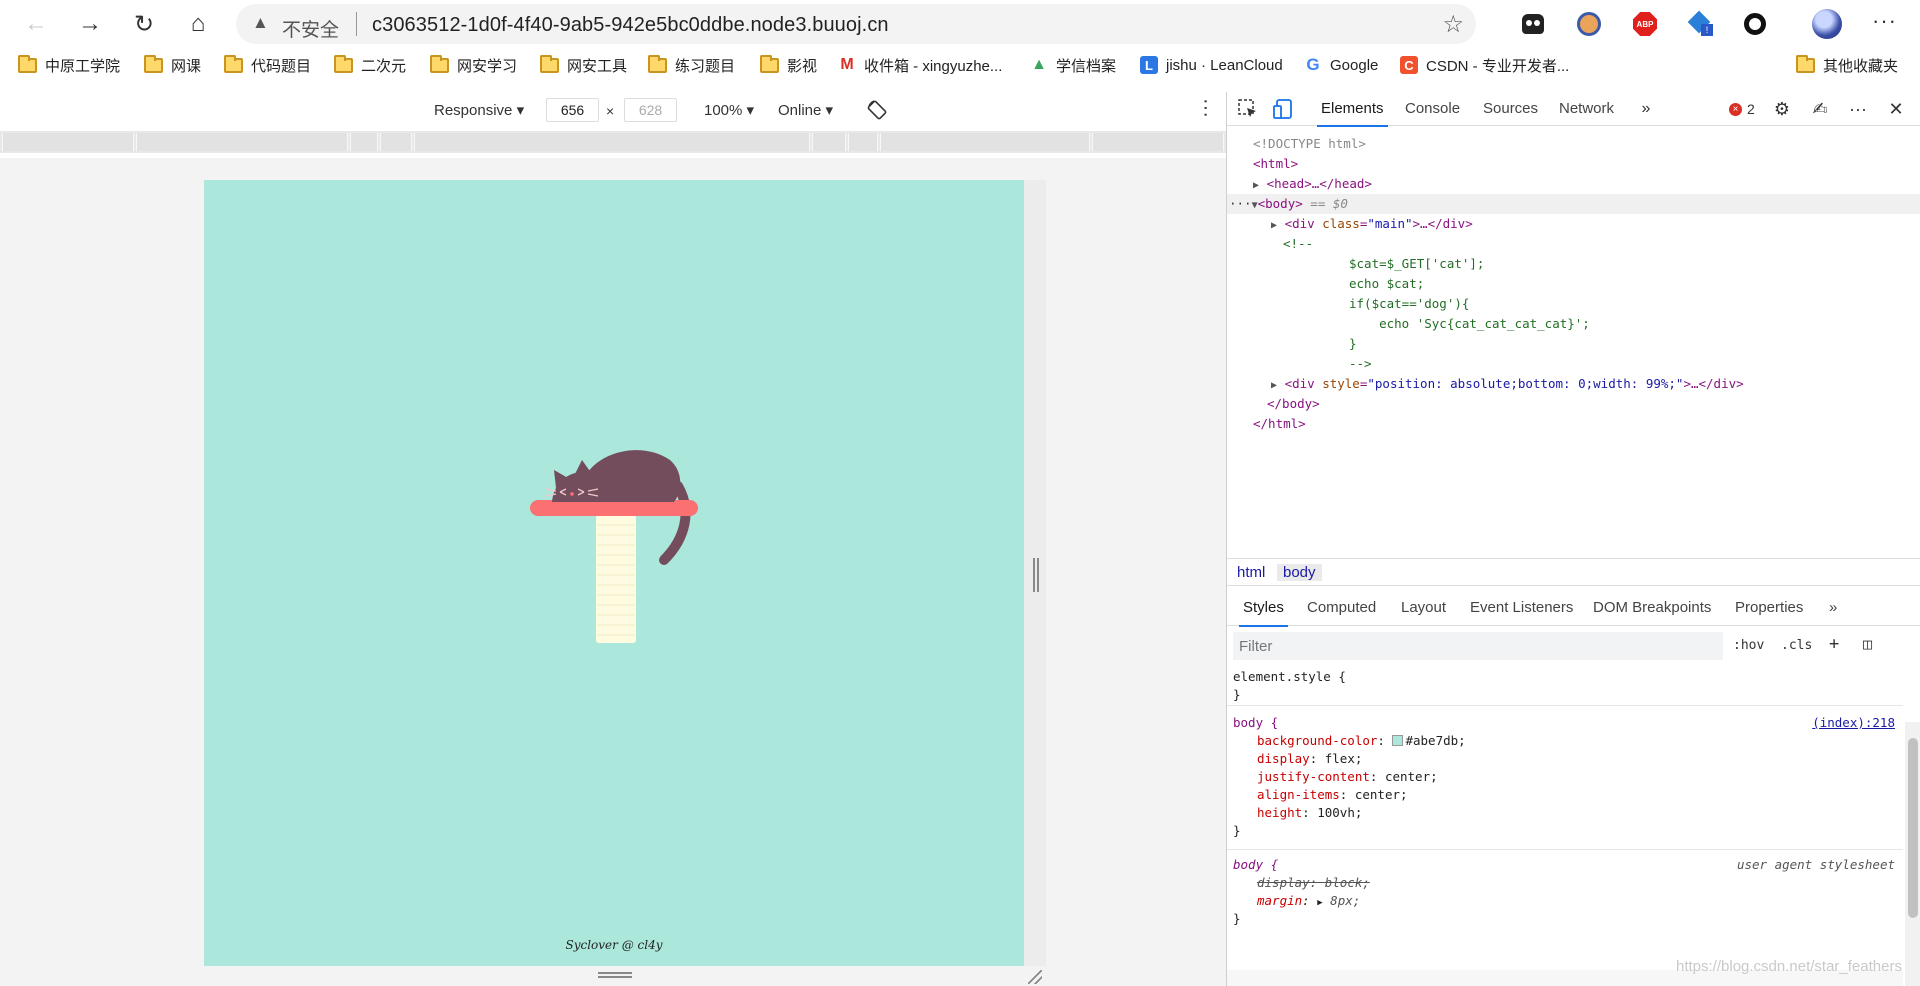 The height and width of the screenshot is (986, 1920). What do you see at coordinates (583, 65) in the screenshot?
I see `bookmark-item: 网安工具` at bounding box center [583, 65].